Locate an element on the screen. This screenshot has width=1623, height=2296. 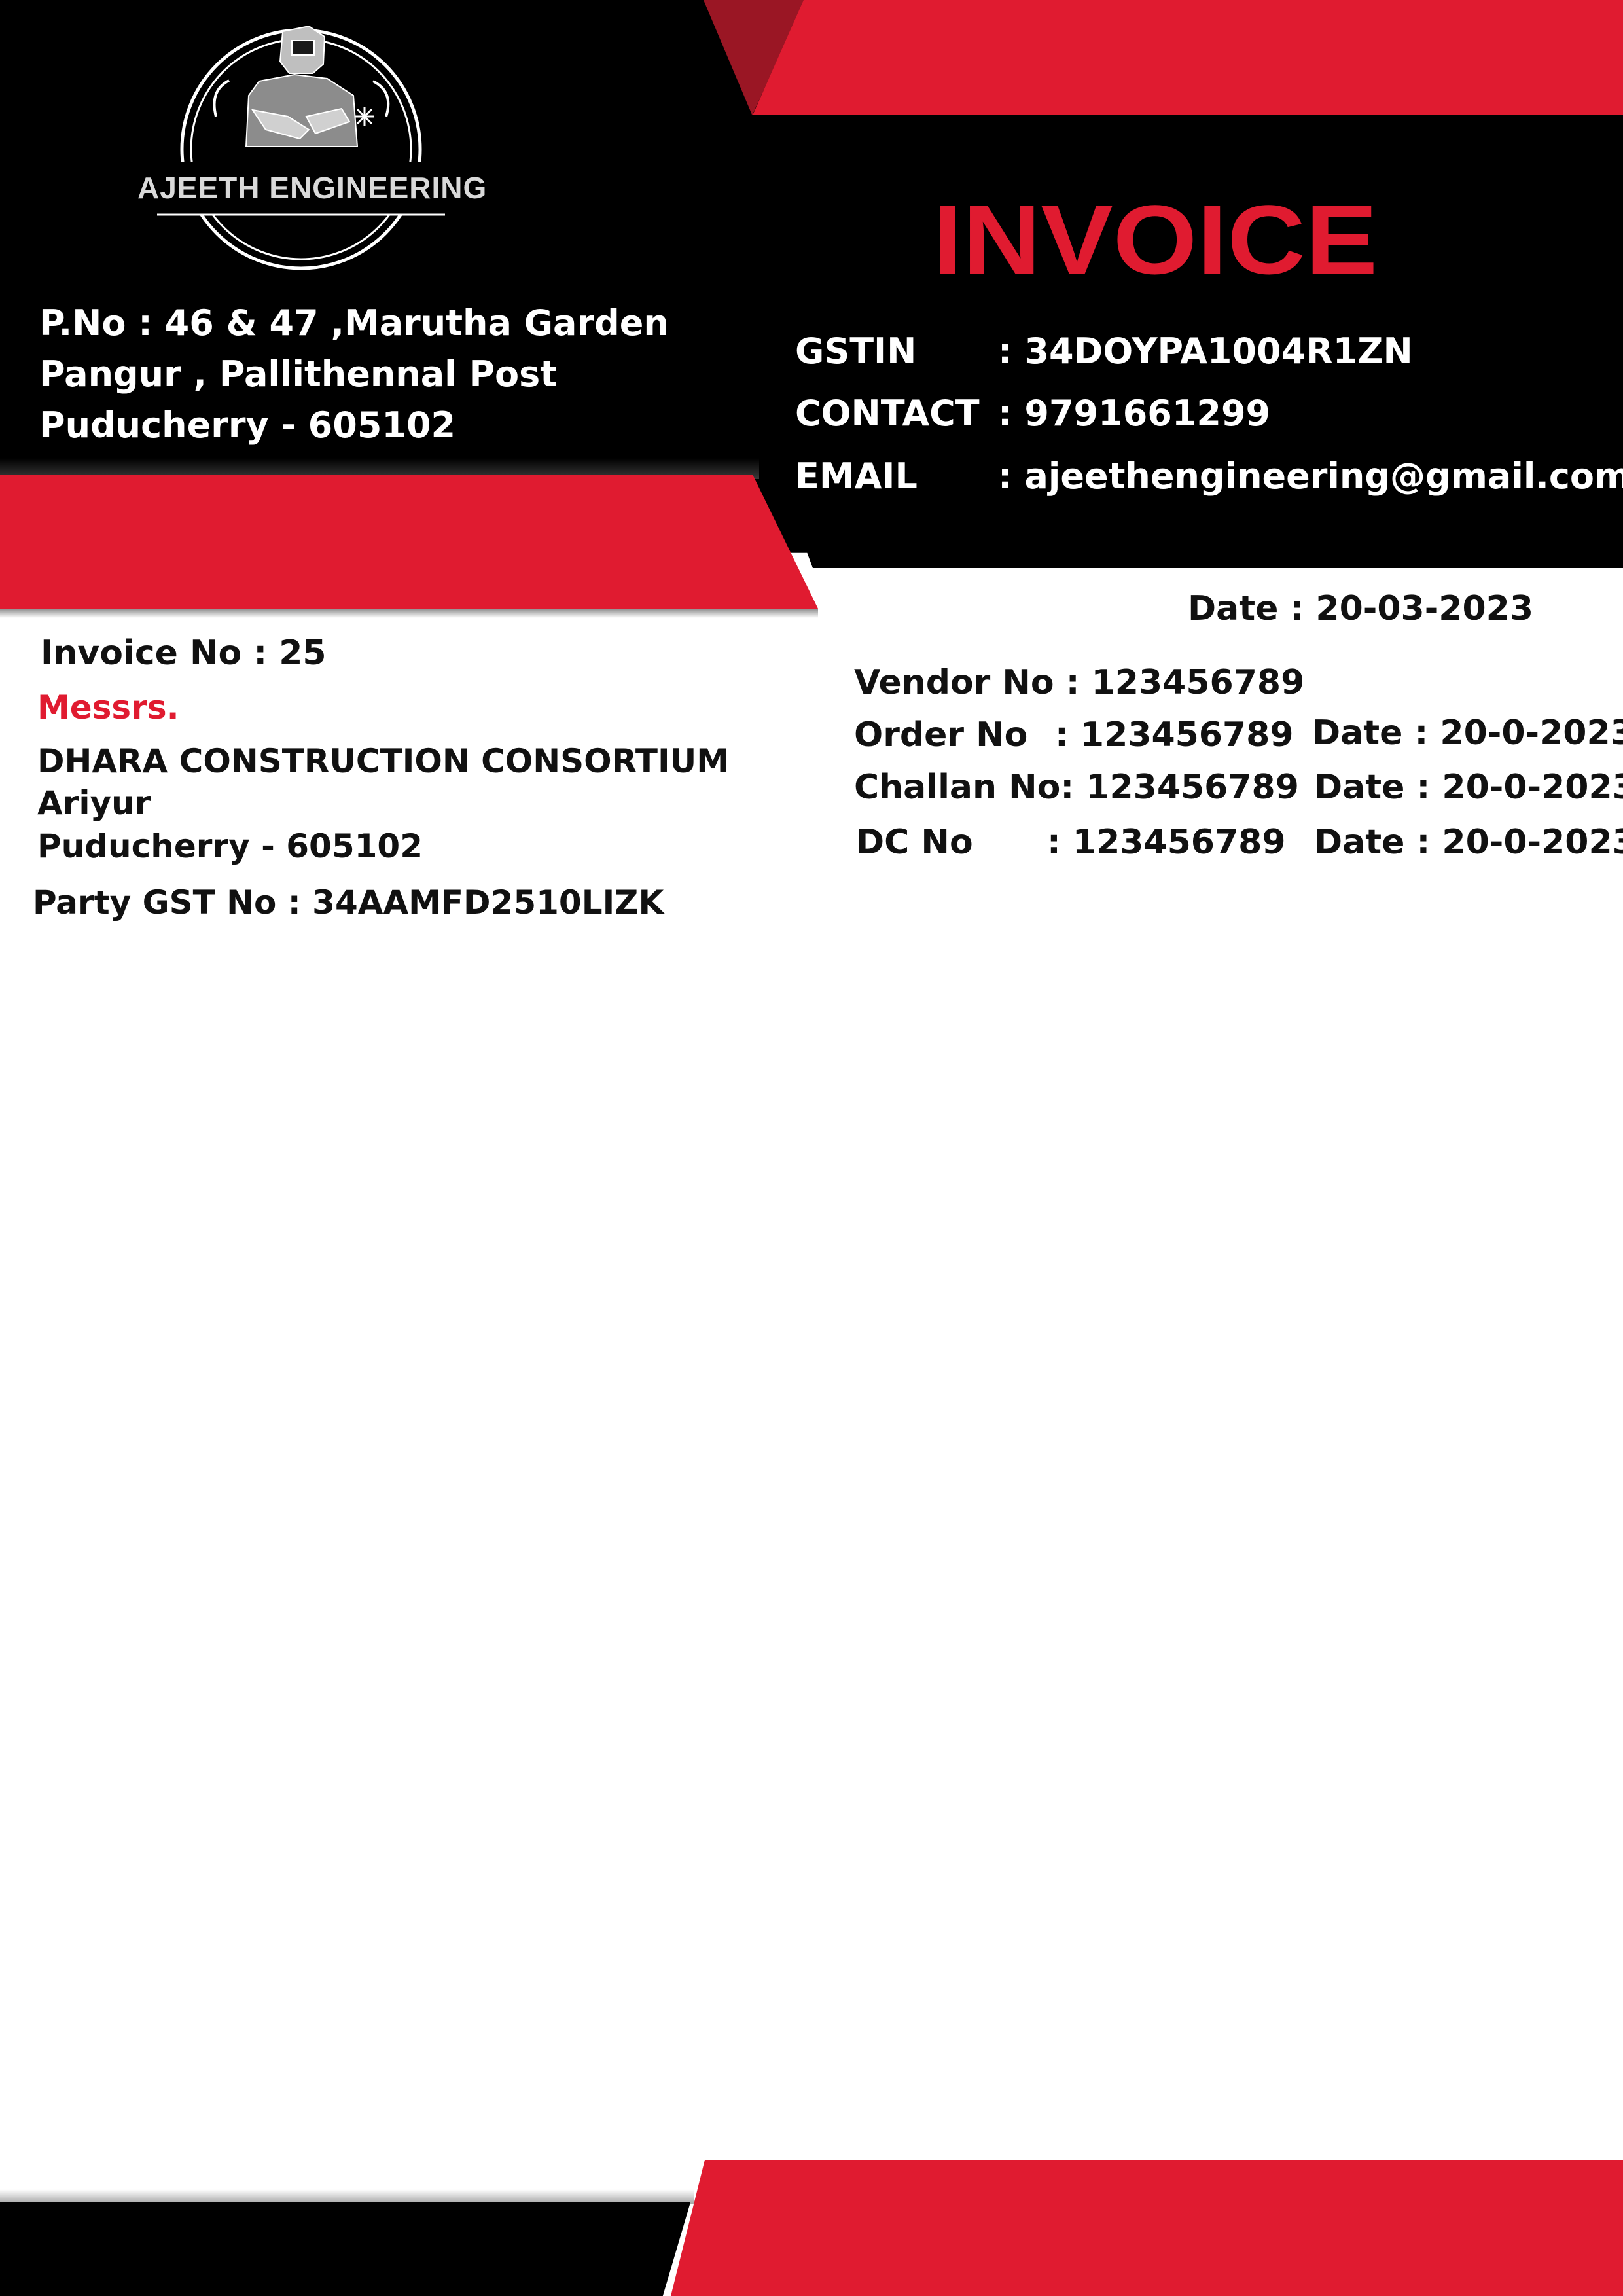
challan-number: Challan No: 123456789 is located at coordinates (1076, 787).